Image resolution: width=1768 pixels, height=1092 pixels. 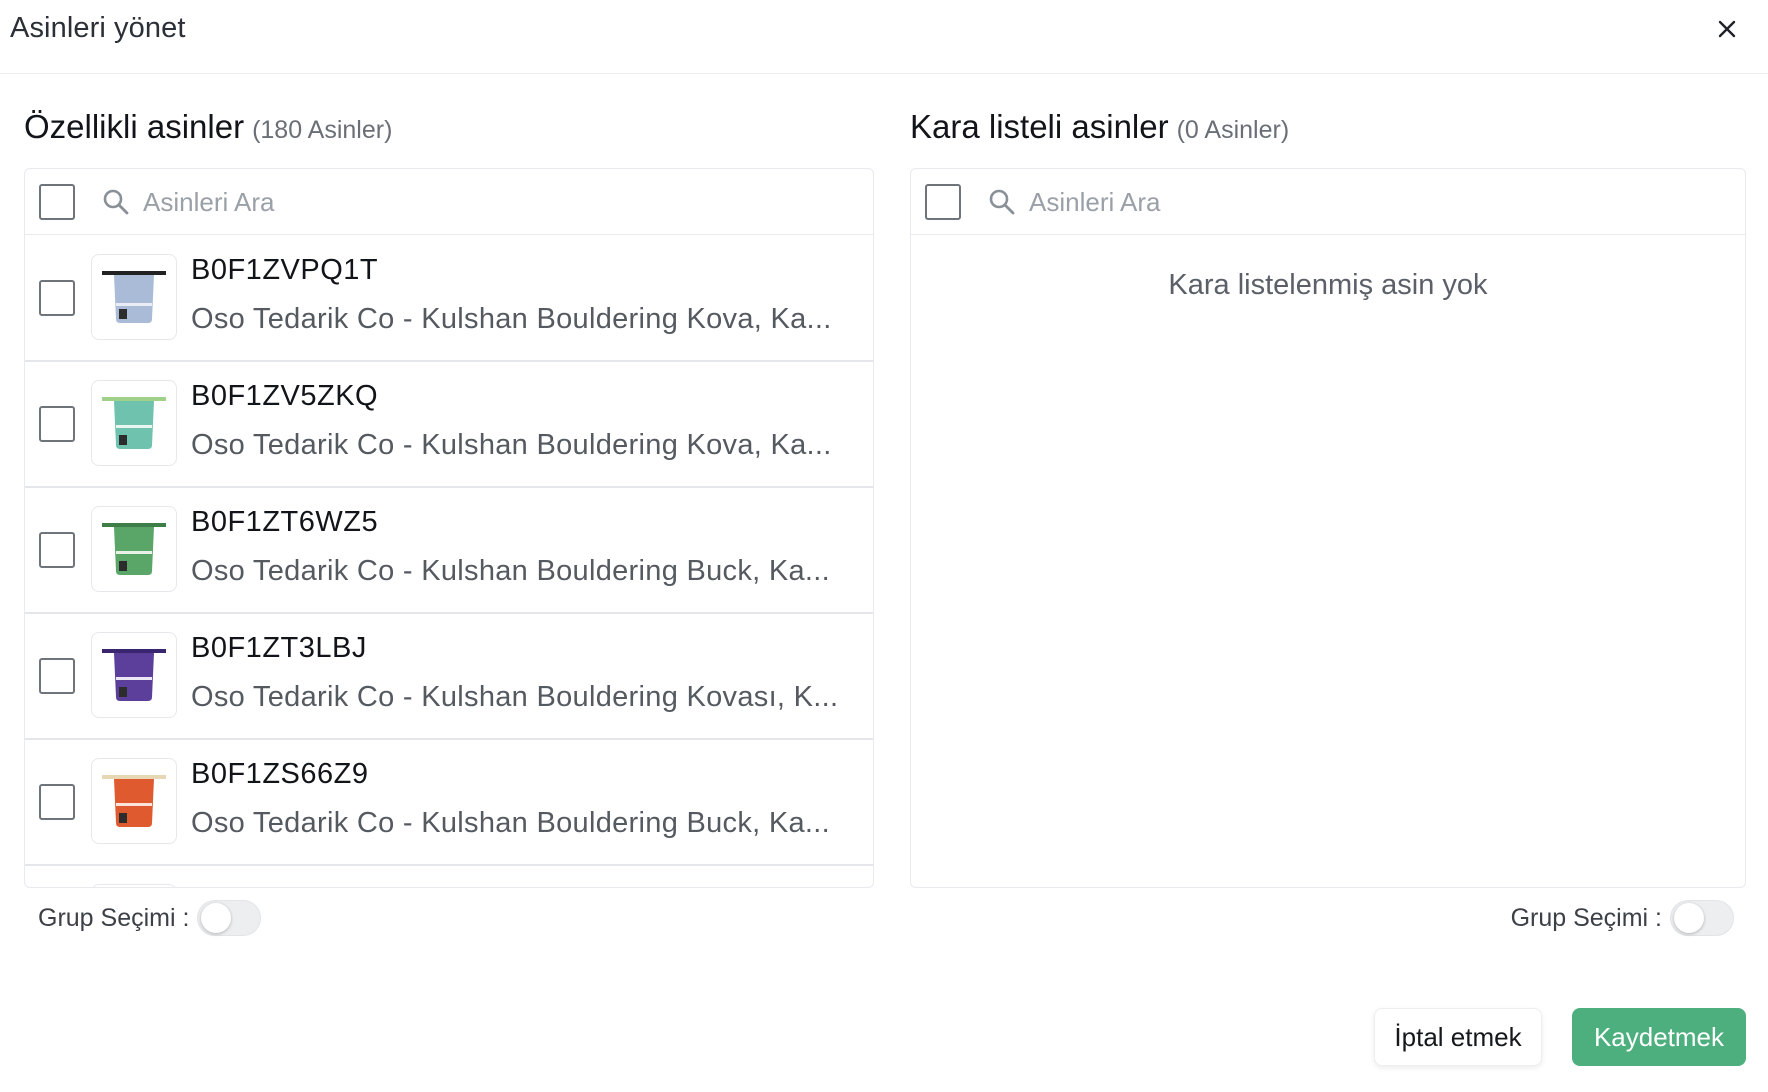 I want to click on modal-title: Asinleri yönet, so click(x=98, y=28).